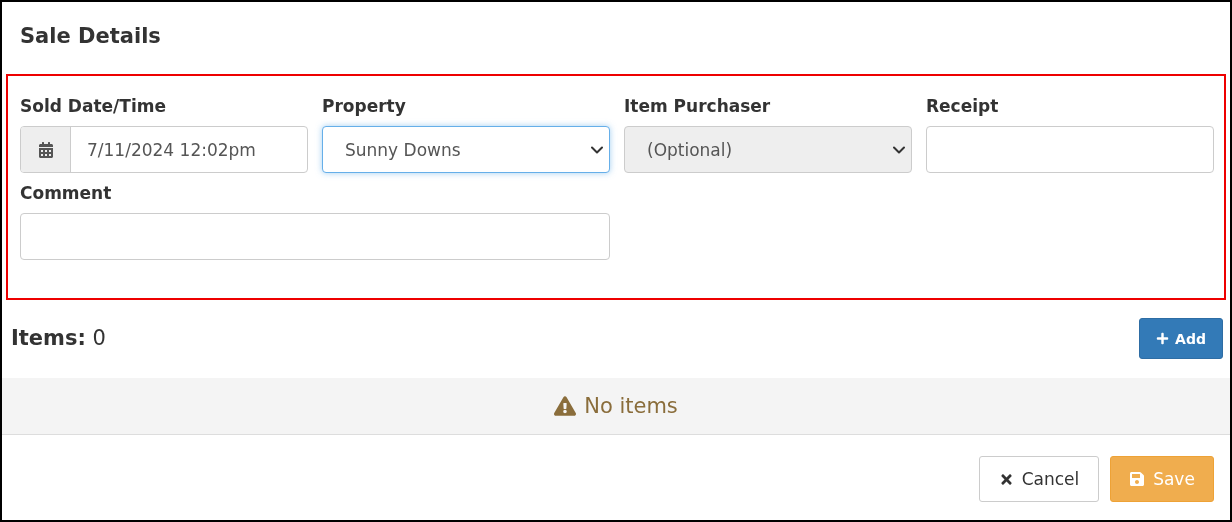 This screenshot has width=1232, height=522. What do you see at coordinates (90, 36) in the screenshot?
I see `dialog-title: Sale Details` at bounding box center [90, 36].